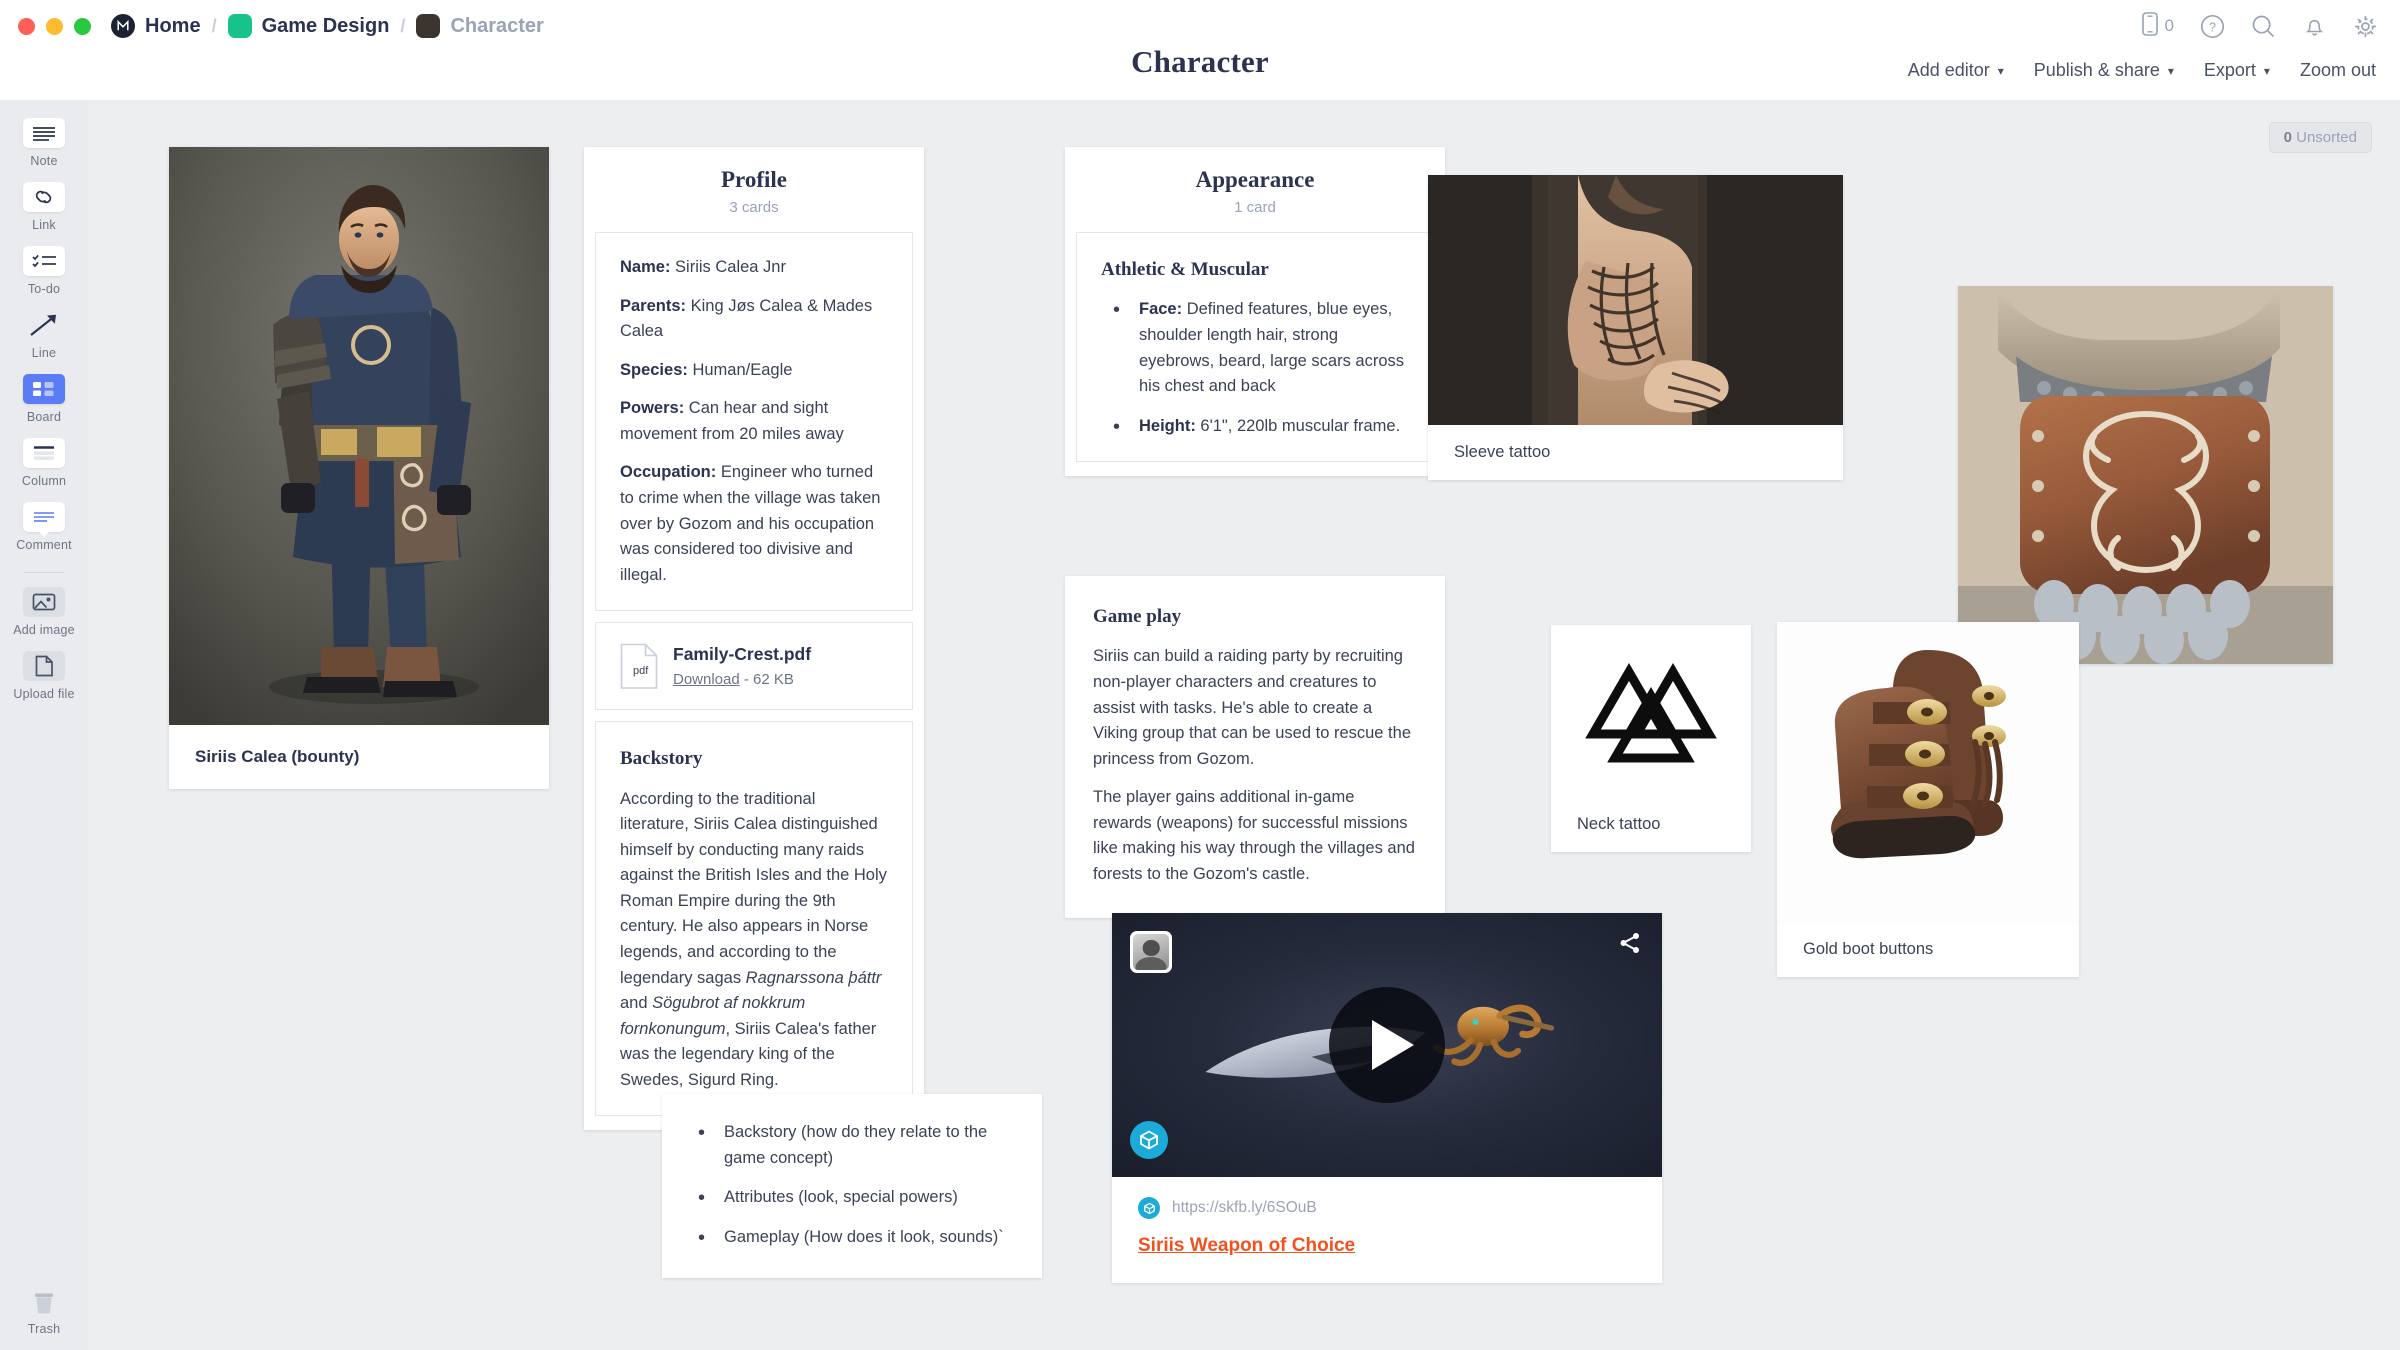 This screenshot has width=2400, height=1350. What do you see at coordinates (44, 1311) in the screenshot?
I see `tool-trash: Trash` at bounding box center [44, 1311].